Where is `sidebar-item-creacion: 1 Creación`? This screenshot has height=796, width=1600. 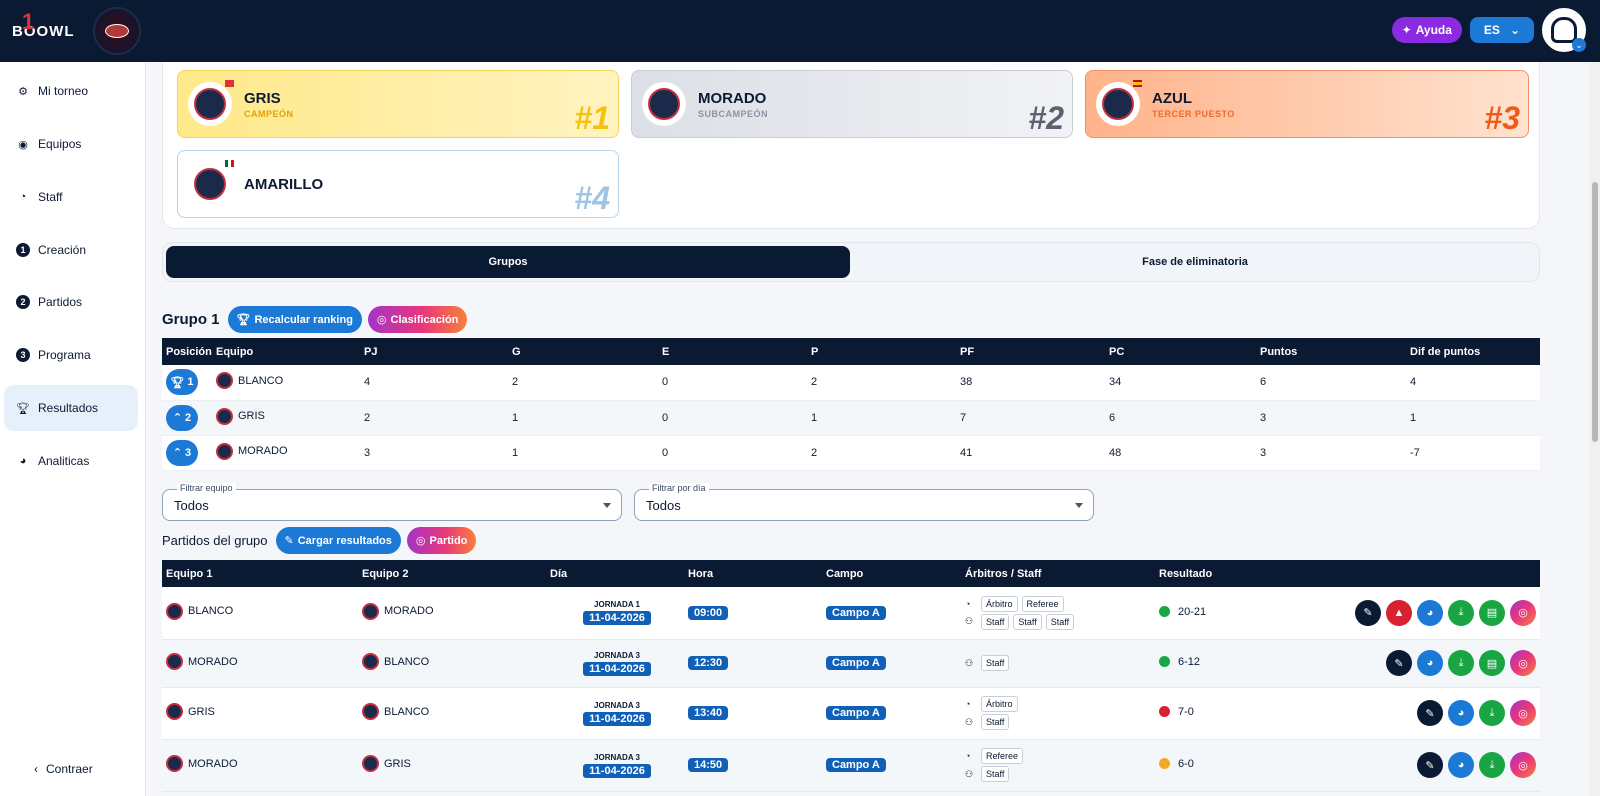 sidebar-item-creacion: 1 Creación is located at coordinates (71, 250).